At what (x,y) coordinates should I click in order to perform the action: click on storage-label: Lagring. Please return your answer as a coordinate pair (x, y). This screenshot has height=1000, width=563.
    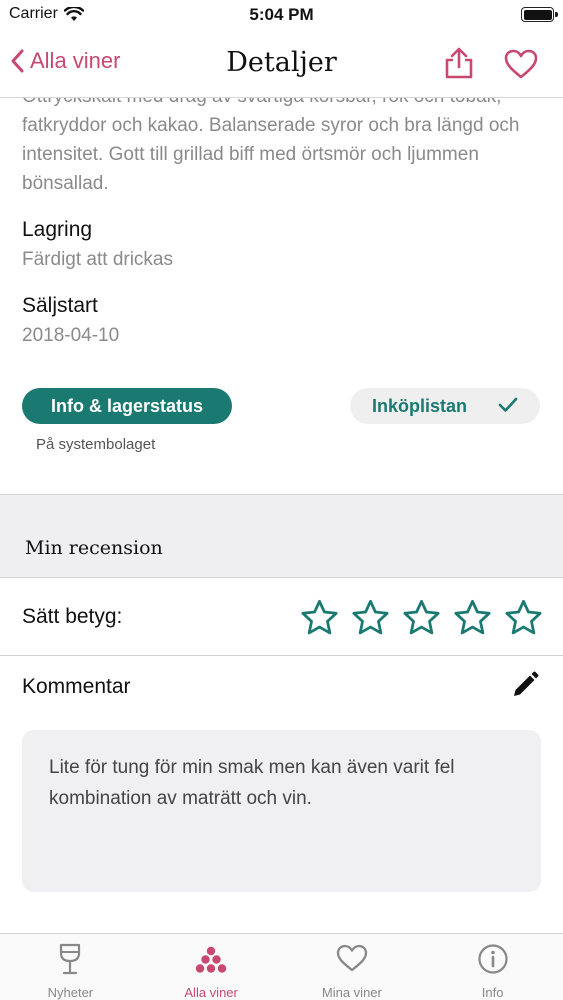
    Looking at the image, I should click on (57, 229).